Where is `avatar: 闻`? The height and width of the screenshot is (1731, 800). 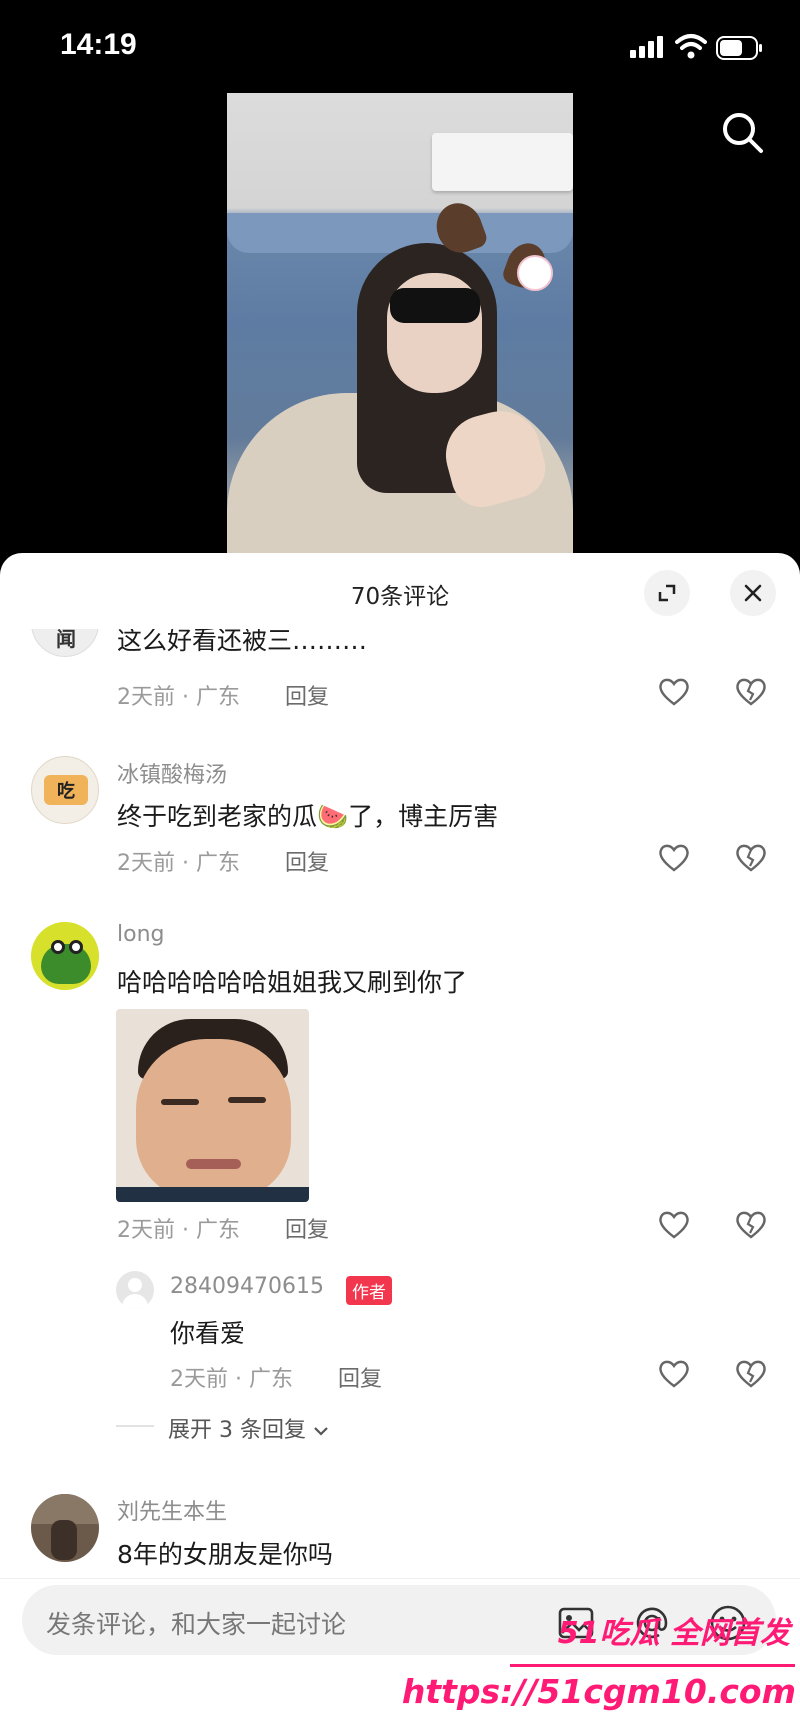 avatar: 闻 is located at coordinates (65, 643).